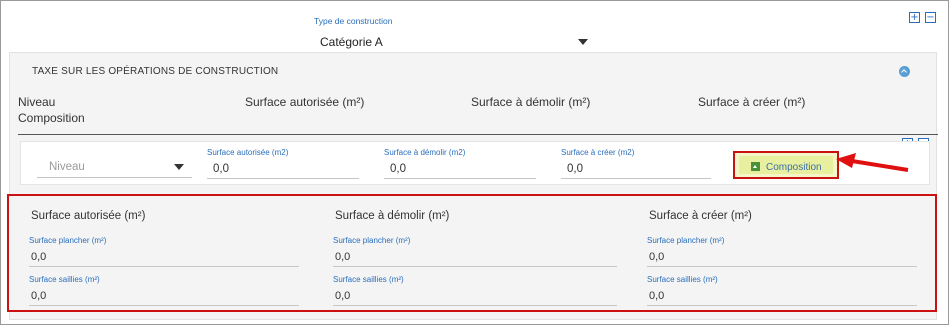 The width and height of the screenshot is (949, 325). I want to click on type-construction-label: Type de construction, so click(353, 21).